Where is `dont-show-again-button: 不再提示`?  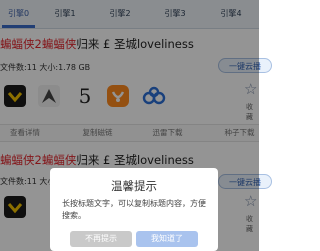
dont-show-again-button: 不再提示 is located at coordinates (101, 239).